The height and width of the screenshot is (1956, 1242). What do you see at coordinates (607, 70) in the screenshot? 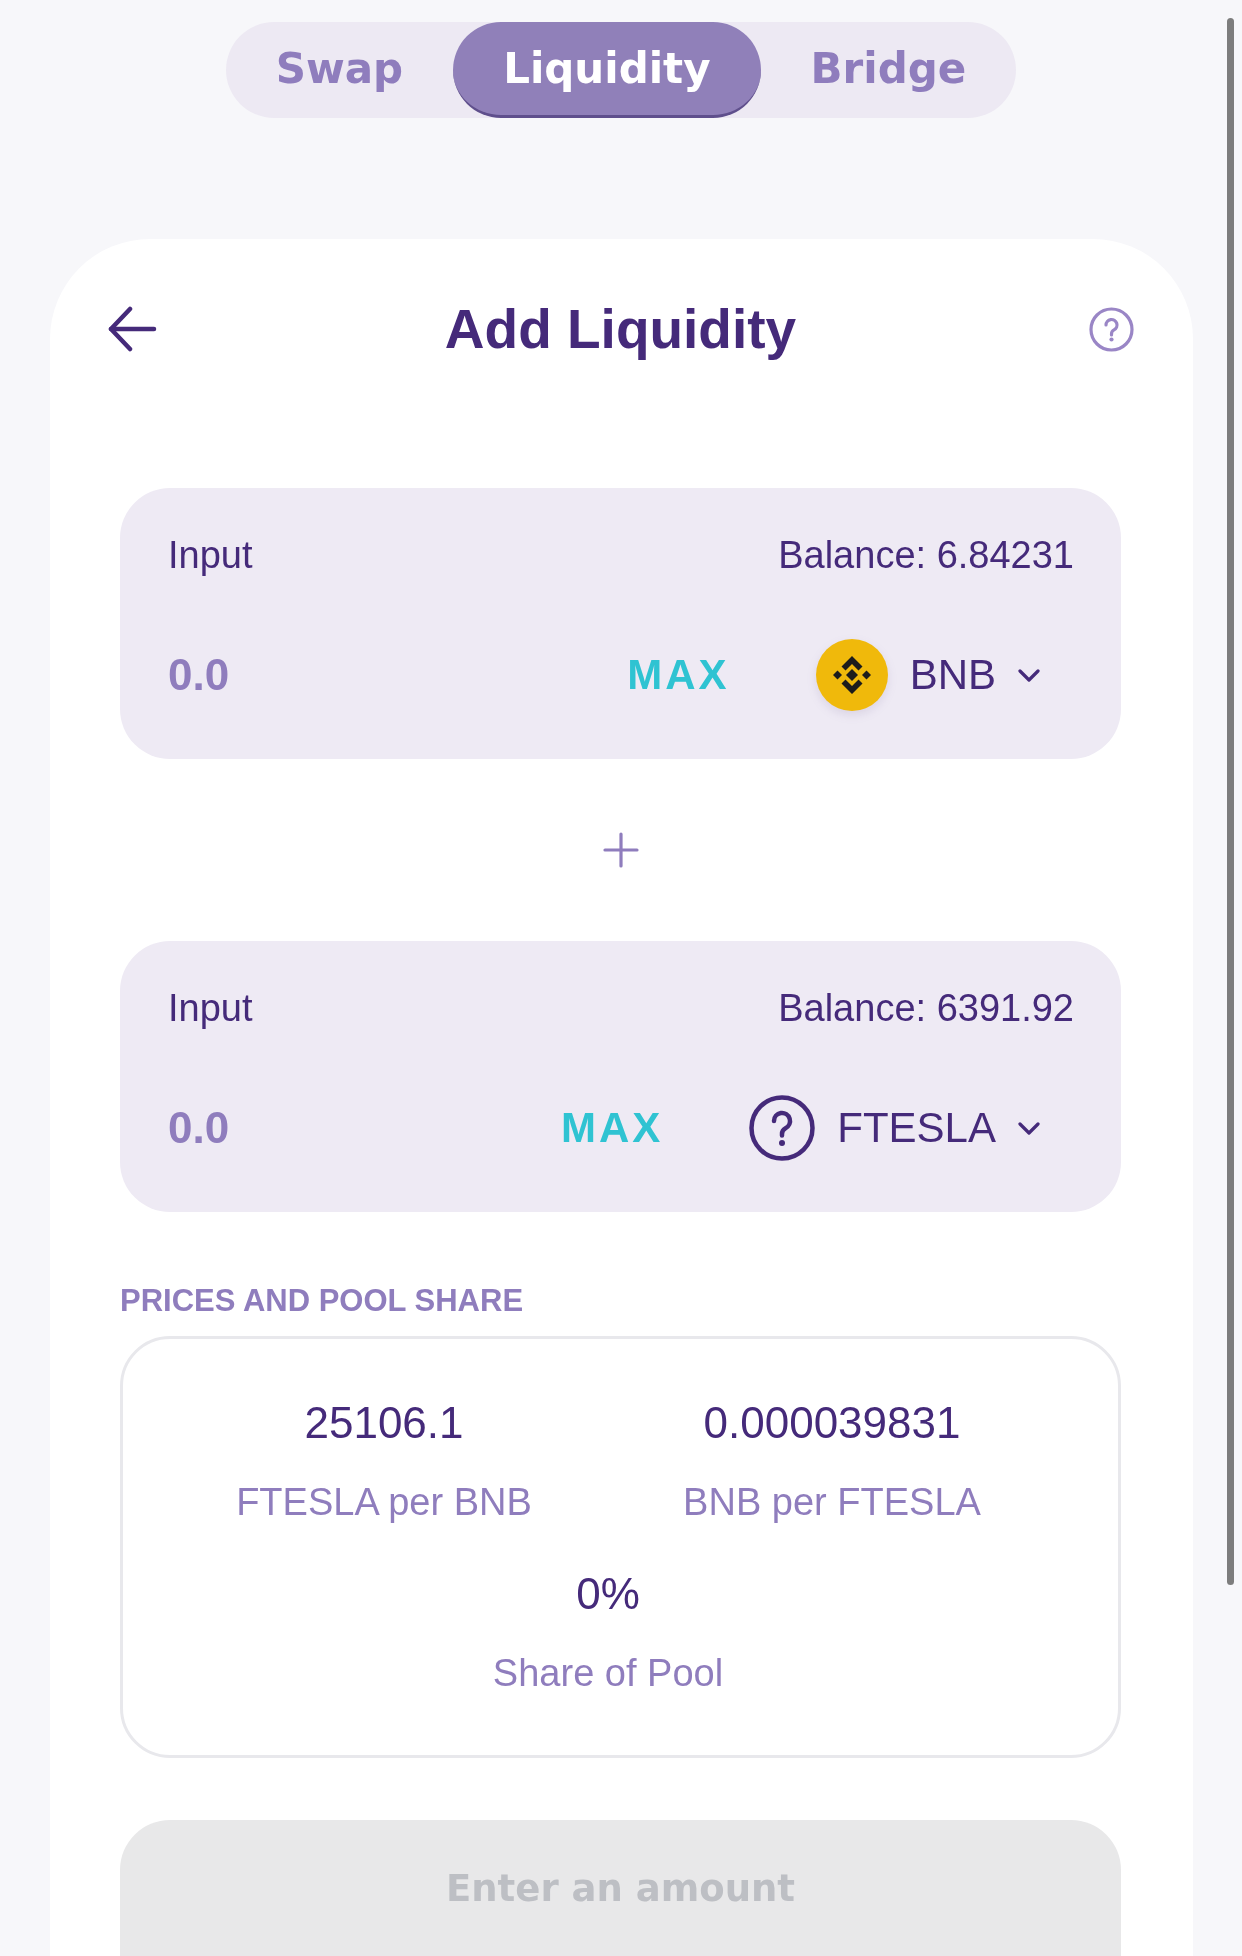
I see `tab: Liquidity` at bounding box center [607, 70].